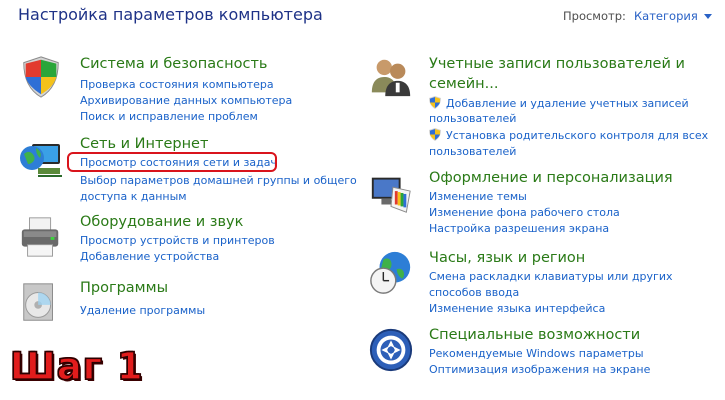 The width and height of the screenshot is (725, 400). What do you see at coordinates (177, 84) in the screenshot?
I see `link-check-computer-status: Проверка состояния компьютера` at bounding box center [177, 84].